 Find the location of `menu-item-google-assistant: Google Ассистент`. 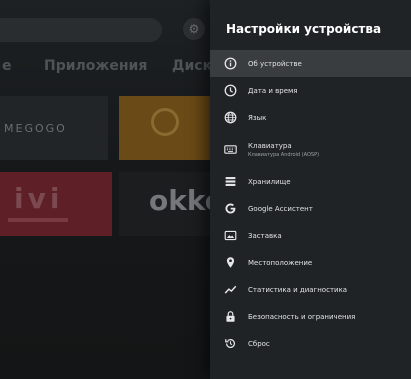

menu-item-google-assistant: Google Ассистент is located at coordinates (310, 208).